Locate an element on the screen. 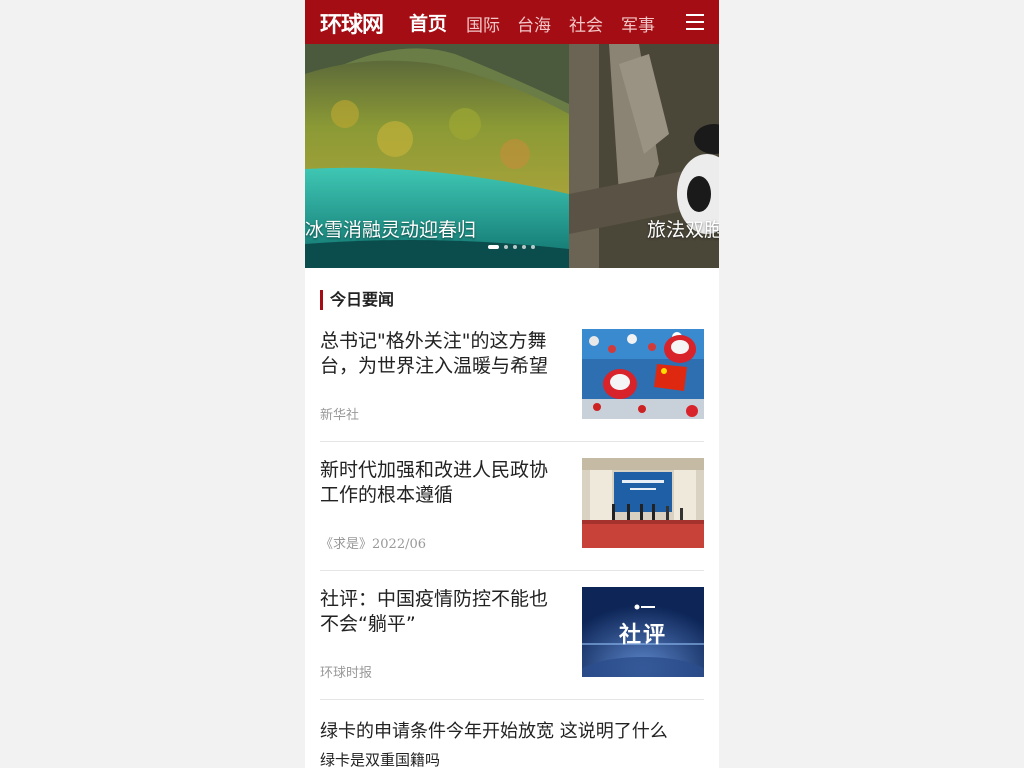  image-carousel: 冰雪消融灵动迎春归 旅法双胞 is located at coordinates (512, 156).